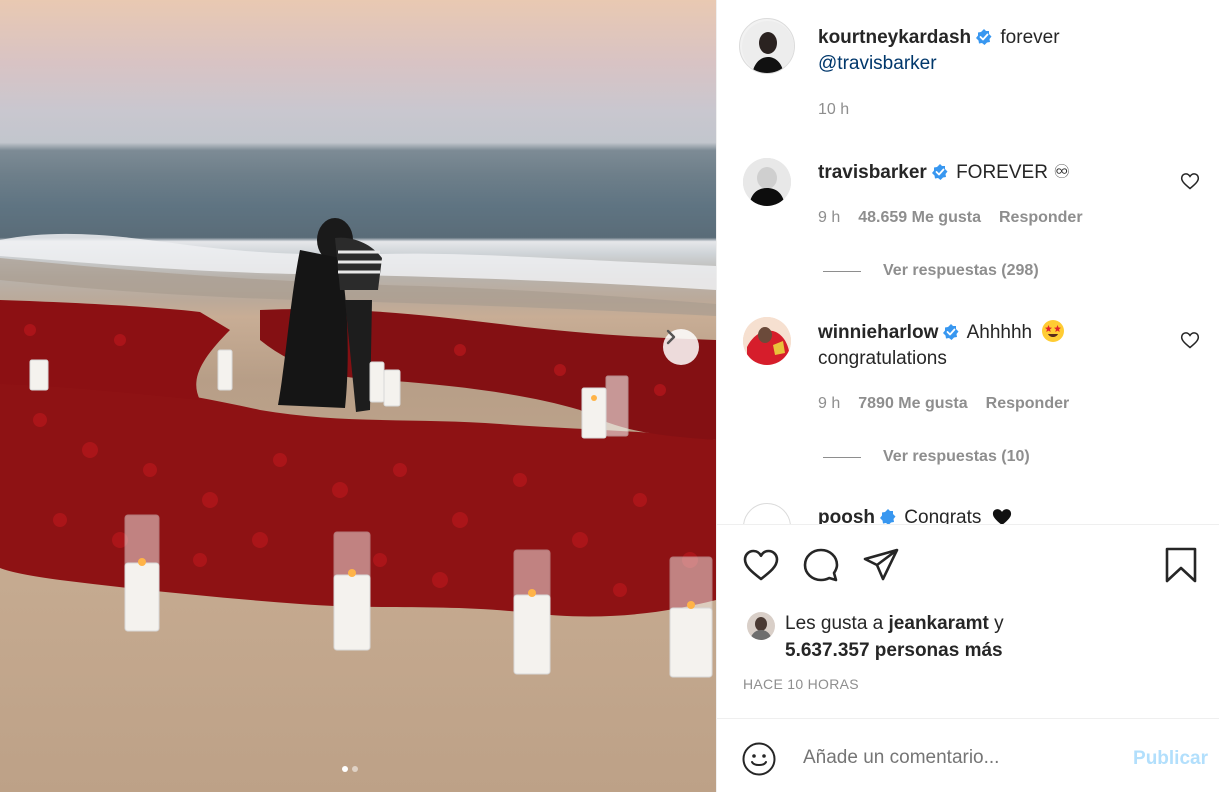 The height and width of the screenshot is (792, 1219). What do you see at coordinates (767, 513) in the screenshot?
I see `comment-avatar-poosh` at bounding box center [767, 513].